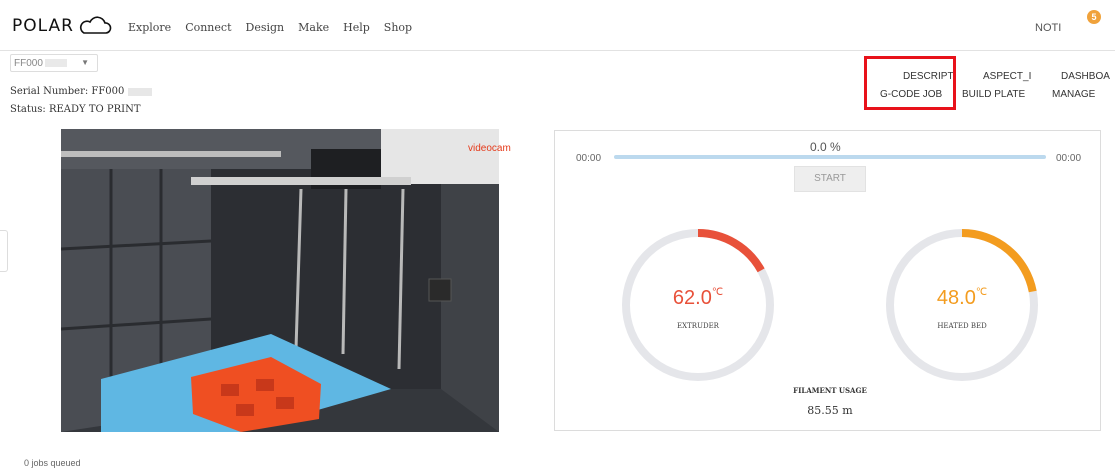 The height and width of the screenshot is (475, 1115). Describe the element at coordinates (85, 62) in the screenshot. I see `chevron-down-icon: ▼` at that location.